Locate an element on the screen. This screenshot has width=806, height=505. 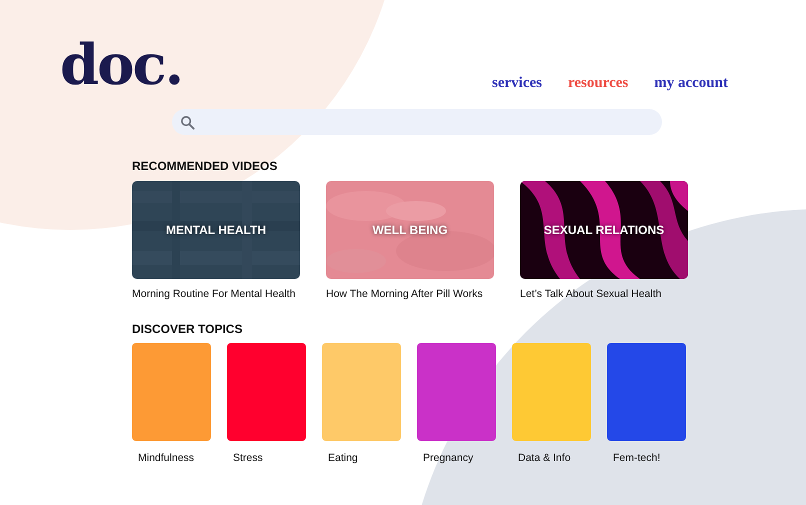
video-thumbnail: MENTAL HEALTH is located at coordinates (216, 230).